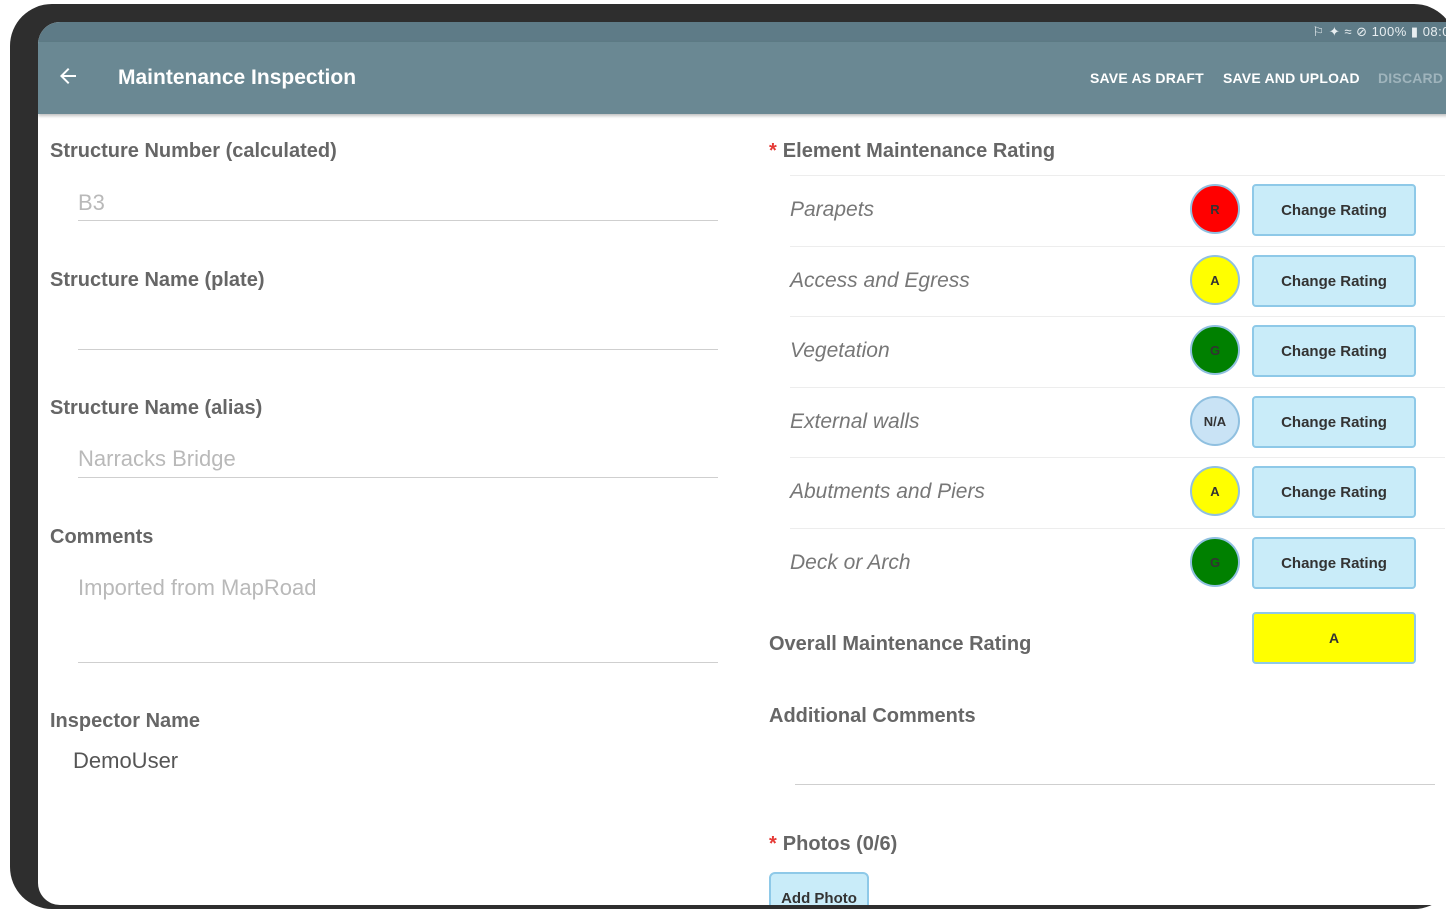 This screenshot has width=1446, height=909. I want to click on back-arrow-icon, so click(68, 76).